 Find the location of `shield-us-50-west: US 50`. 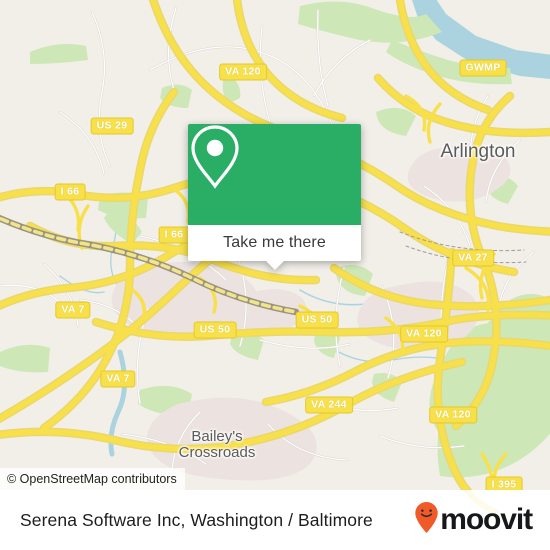

shield-us-50-west: US 50 is located at coordinates (215, 330).